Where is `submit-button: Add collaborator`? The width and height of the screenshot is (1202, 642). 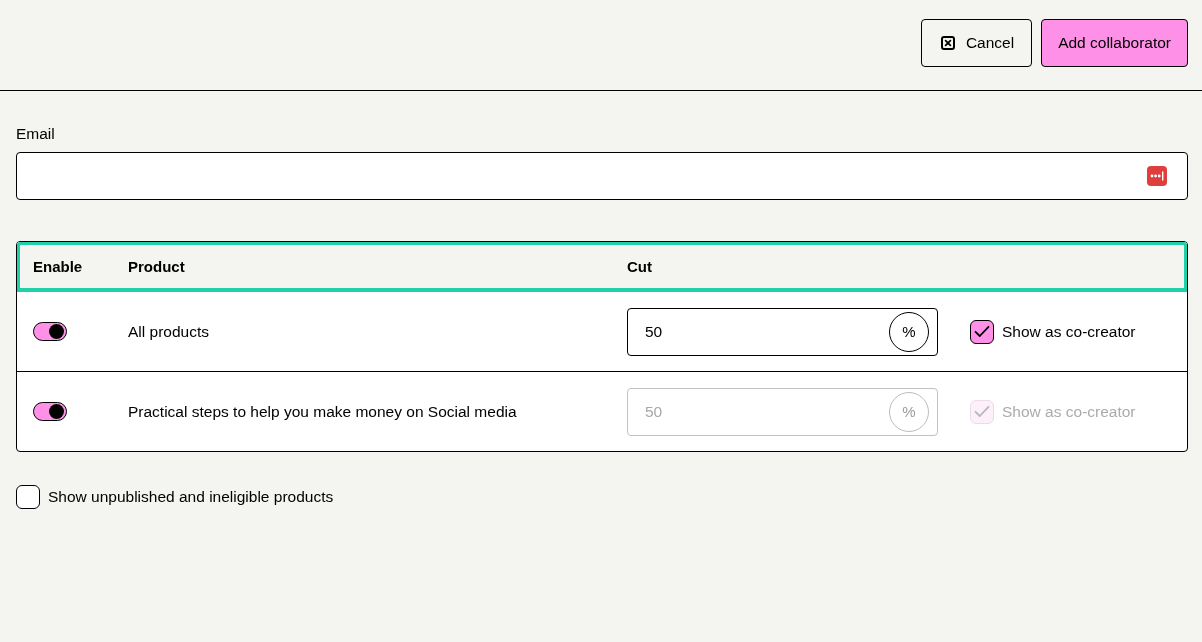 submit-button: Add collaborator is located at coordinates (1114, 43).